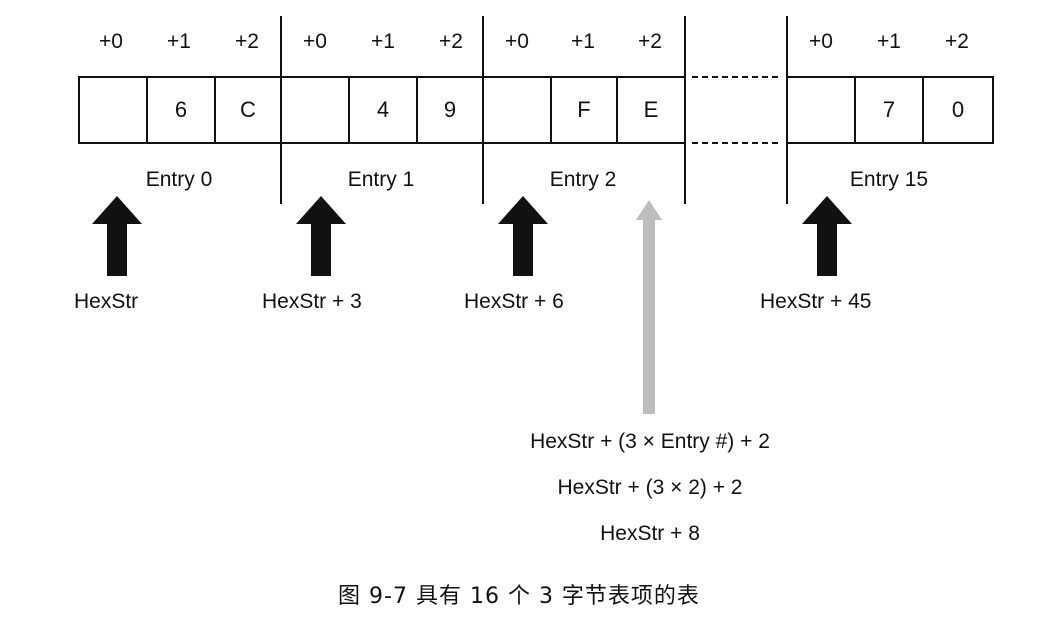 The height and width of the screenshot is (634, 1038). Describe the element at coordinates (735, 143) in the screenshot. I see `ellipsis-dash-bottom` at that location.